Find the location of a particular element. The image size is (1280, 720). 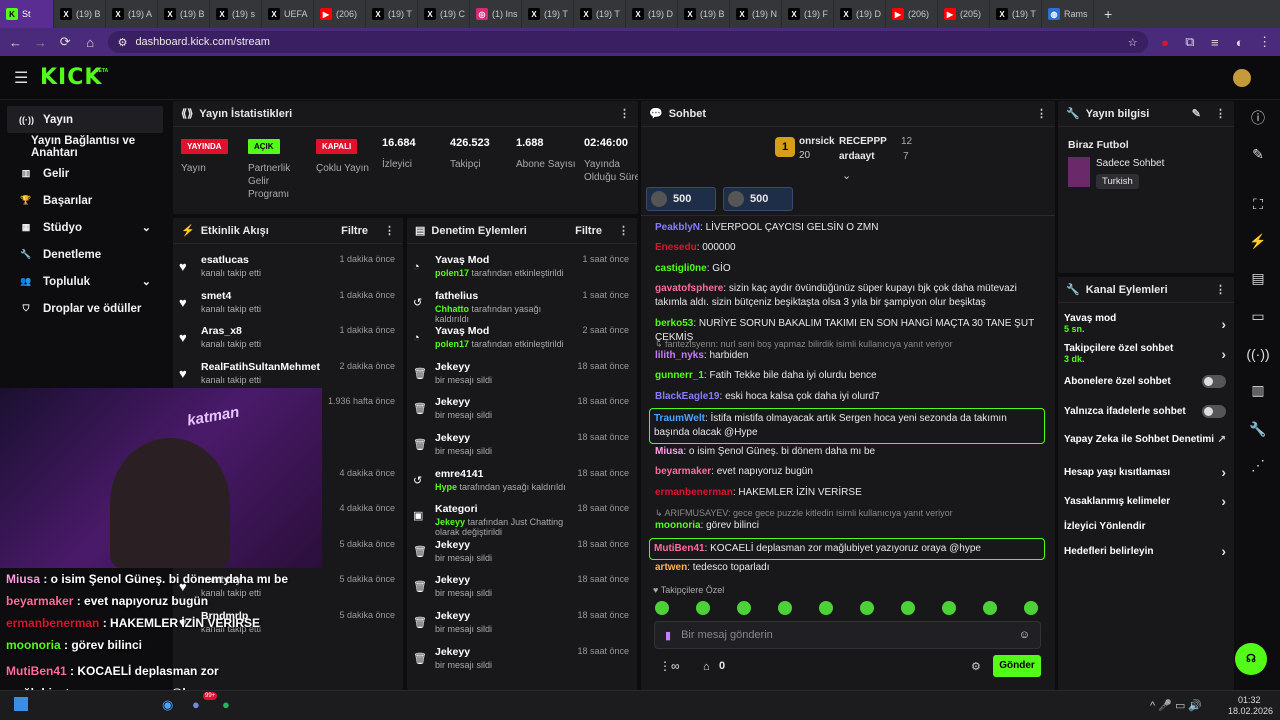

user-avatar is located at coordinates (1242, 78).